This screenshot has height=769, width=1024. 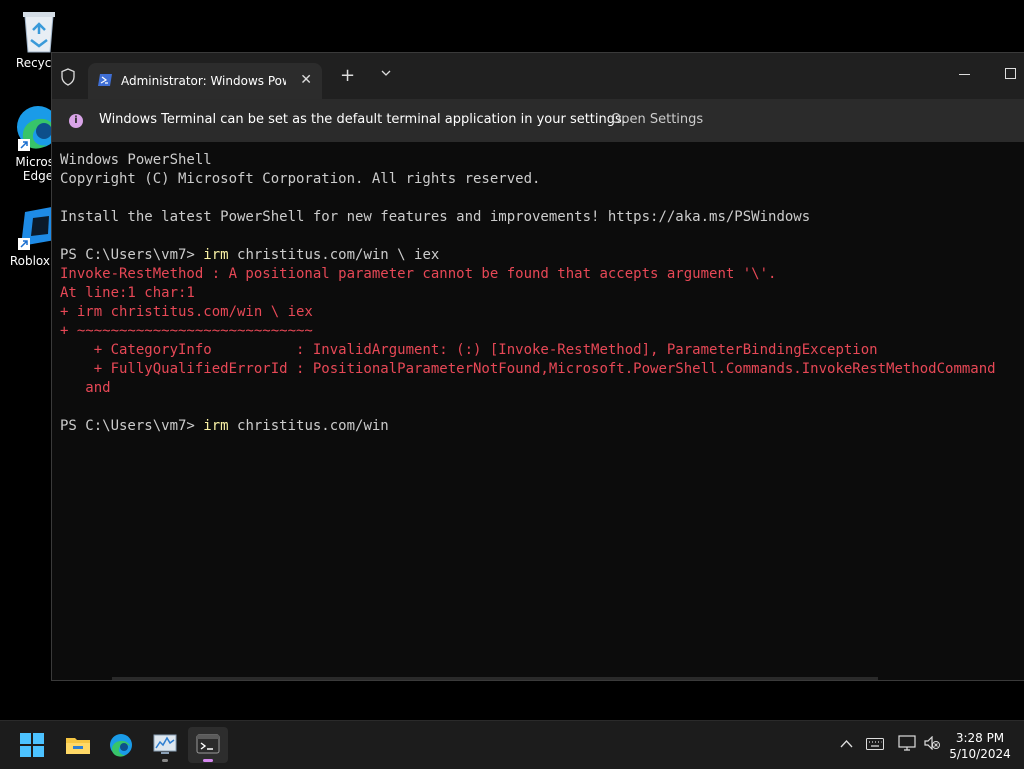 I want to click on system-clock: 3:28 PM 5/10/2024, so click(x=980, y=746).